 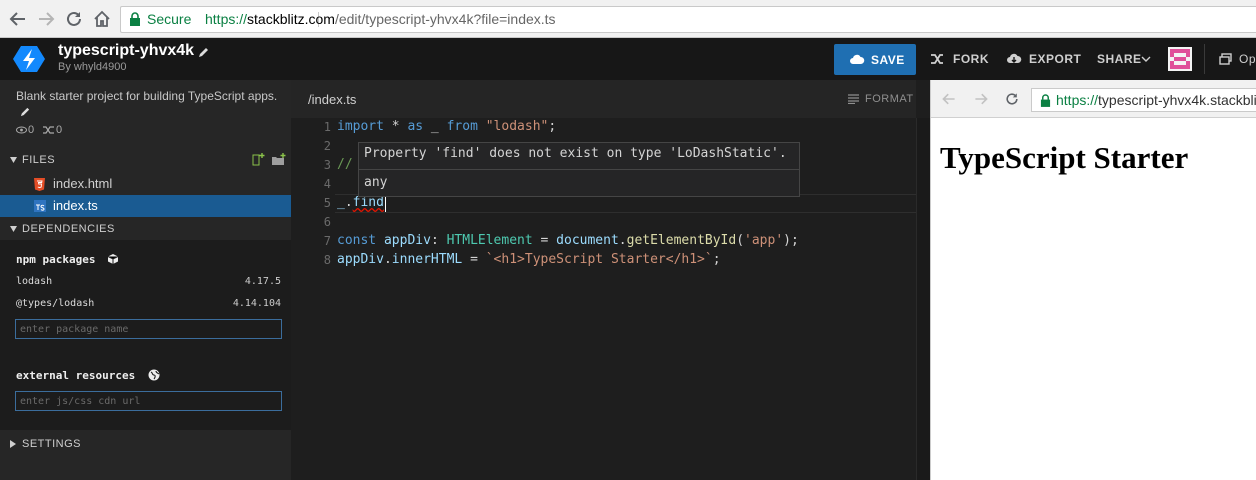 I want to click on line-number: 3, so click(x=327, y=165).